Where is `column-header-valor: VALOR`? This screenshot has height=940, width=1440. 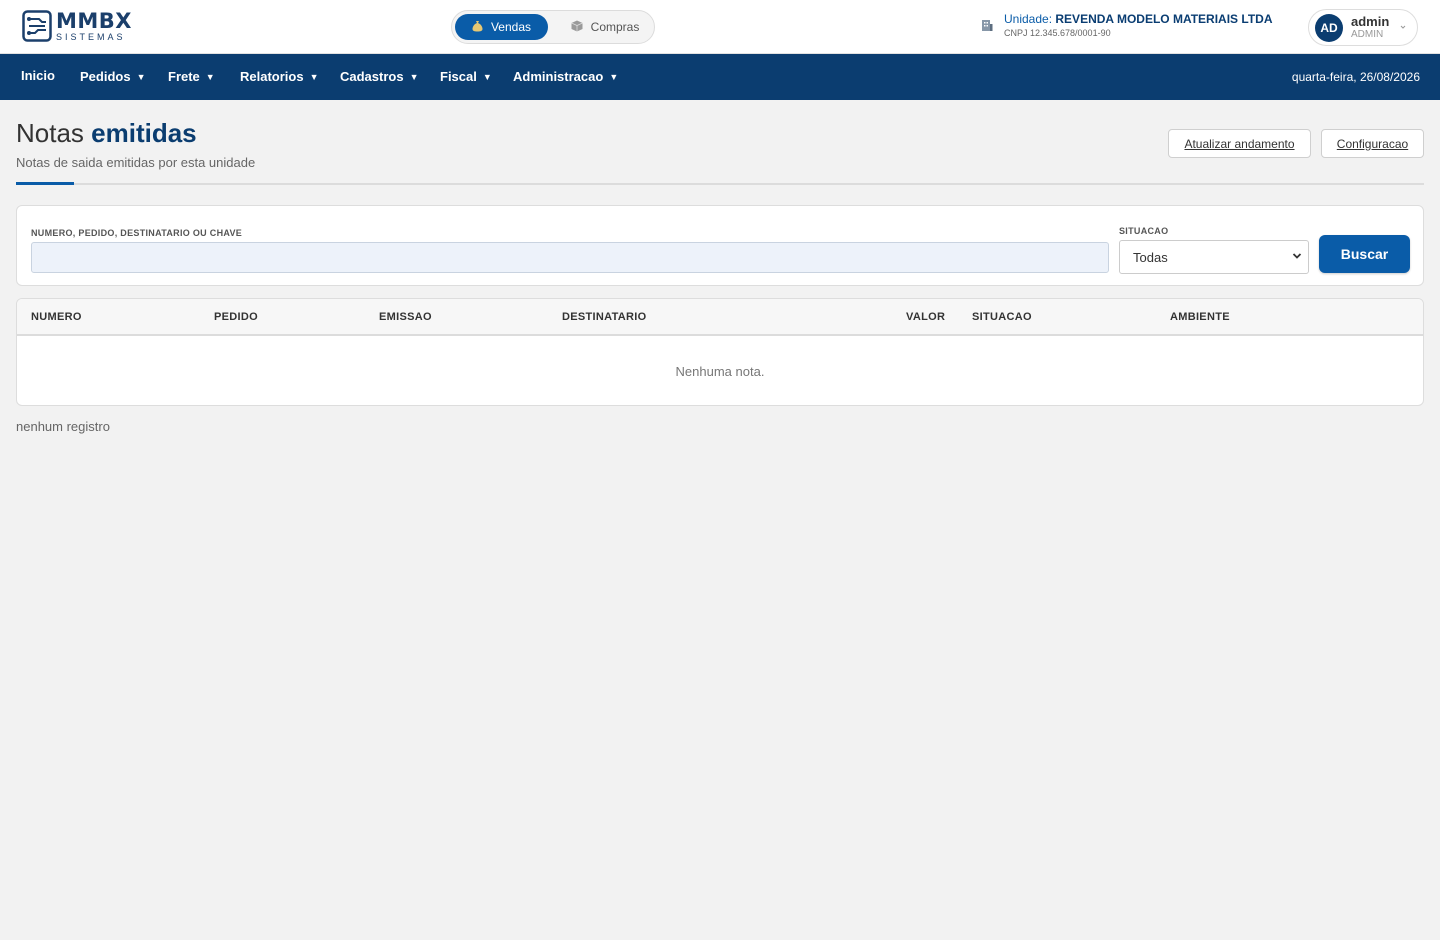
column-header-valor: VALOR is located at coordinates (925, 317).